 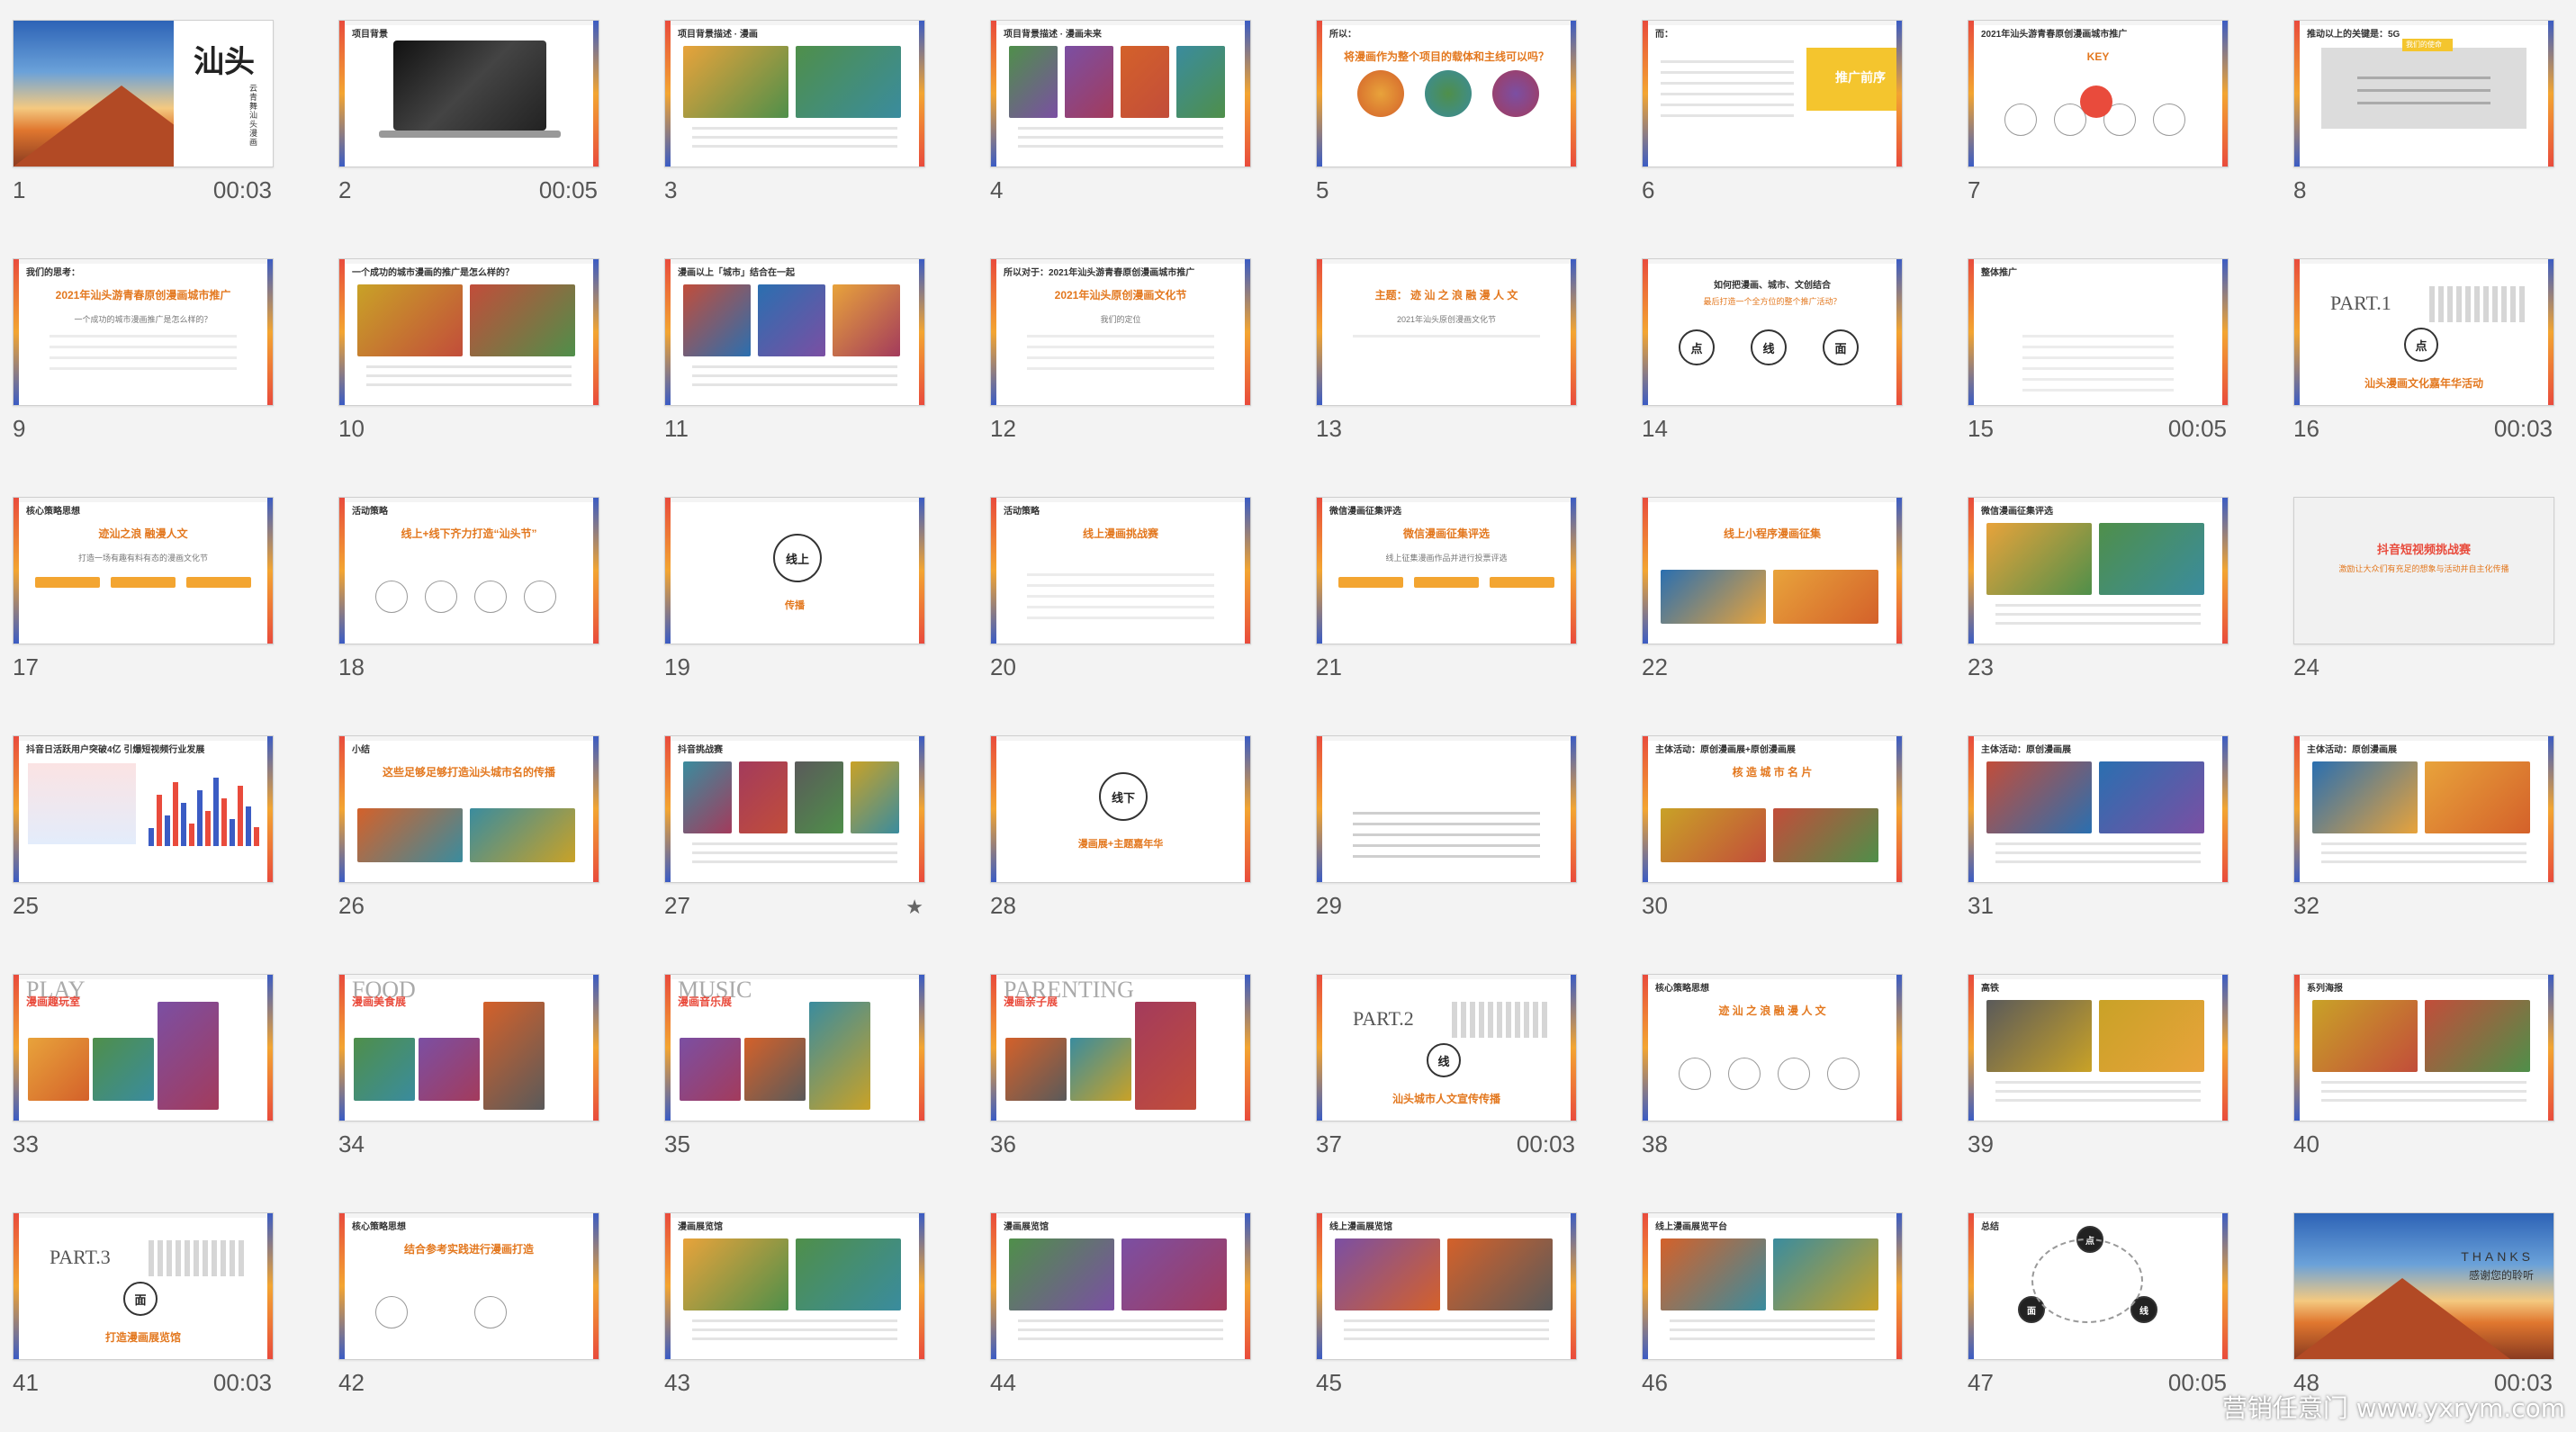 I want to click on slide-preview: 核心策略思想 迹汕之浪 融漫人文 打造一场有趣有料有态的漫画文化节, so click(x=143, y=571).